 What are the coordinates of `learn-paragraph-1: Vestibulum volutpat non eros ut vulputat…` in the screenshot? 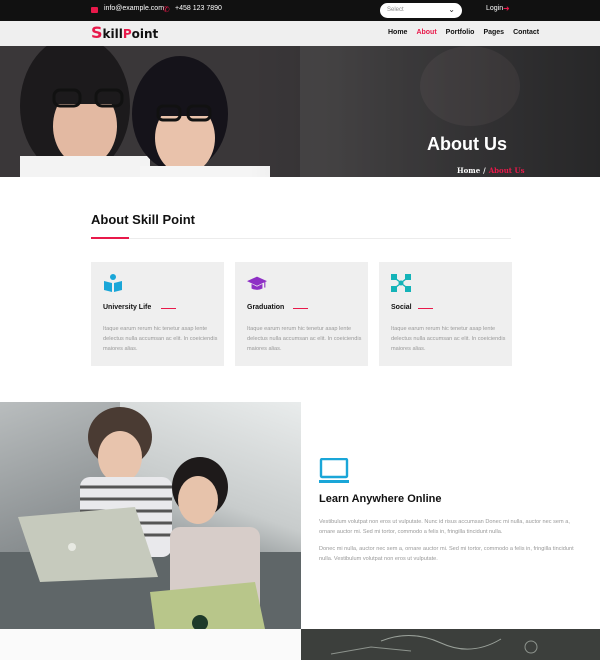 It's located at (444, 527).